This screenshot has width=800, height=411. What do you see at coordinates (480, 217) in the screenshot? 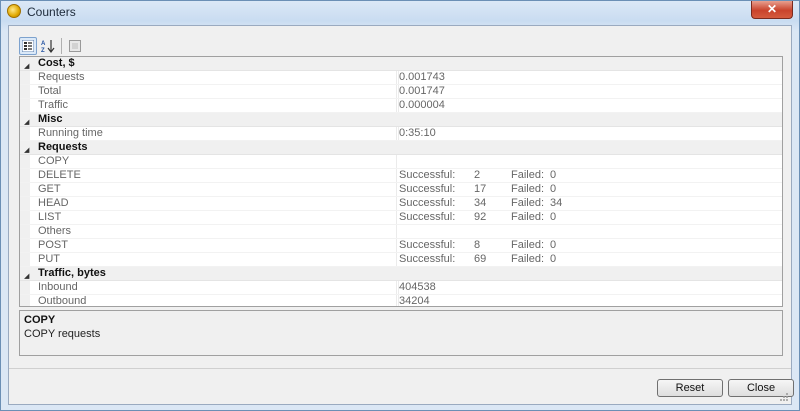
I see `successful-count: 92` at bounding box center [480, 217].